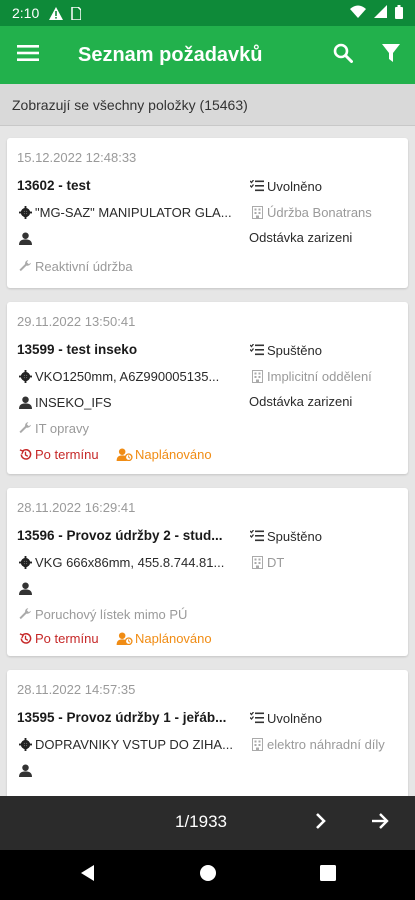 Image resolution: width=415 pixels, height=900 pixels. I want to click on department-row: Údržba Bonatrans, so click(326, 212).